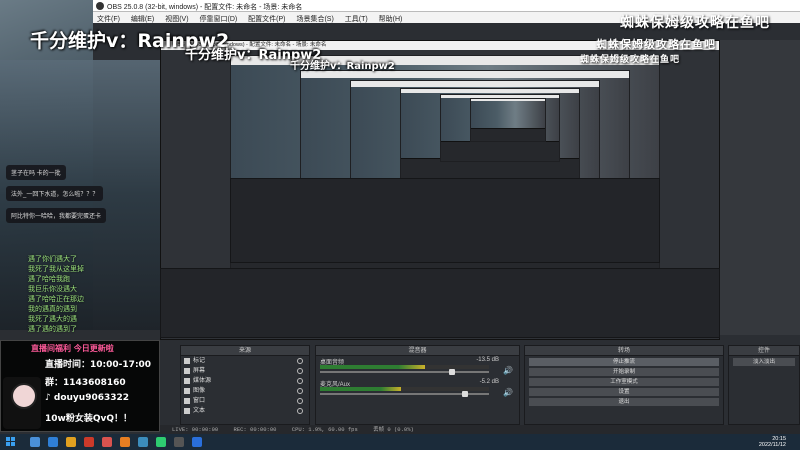 Image resolution: width=800 pixels, height=450 pixels. I want to click on start-recording-button: 开始录制, so click(624, 372).